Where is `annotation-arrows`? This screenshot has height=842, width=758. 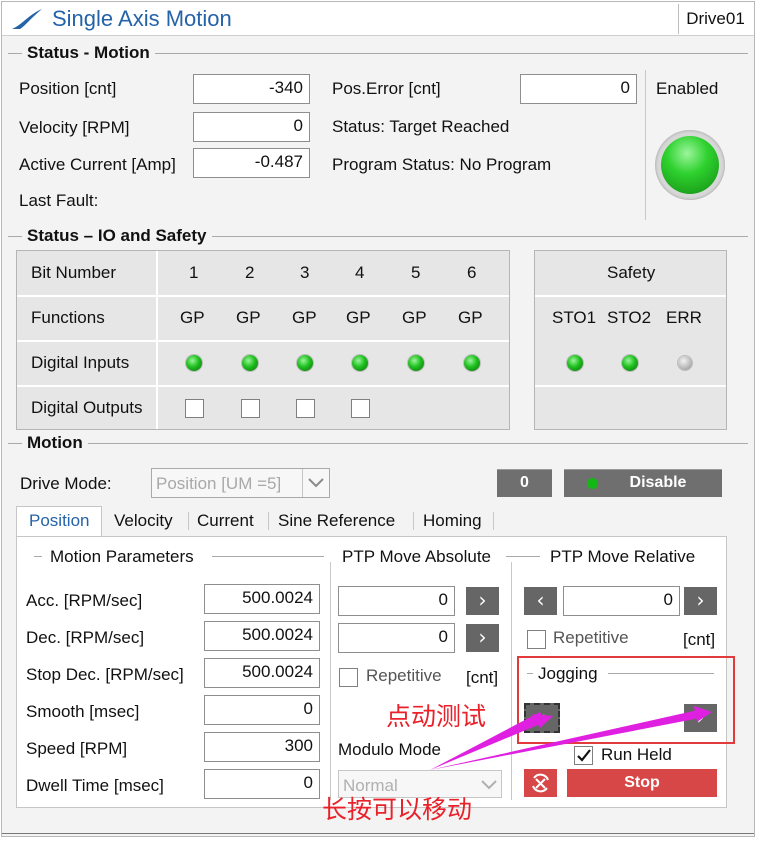 annotation-arrows is located at coordinates (571, 738).